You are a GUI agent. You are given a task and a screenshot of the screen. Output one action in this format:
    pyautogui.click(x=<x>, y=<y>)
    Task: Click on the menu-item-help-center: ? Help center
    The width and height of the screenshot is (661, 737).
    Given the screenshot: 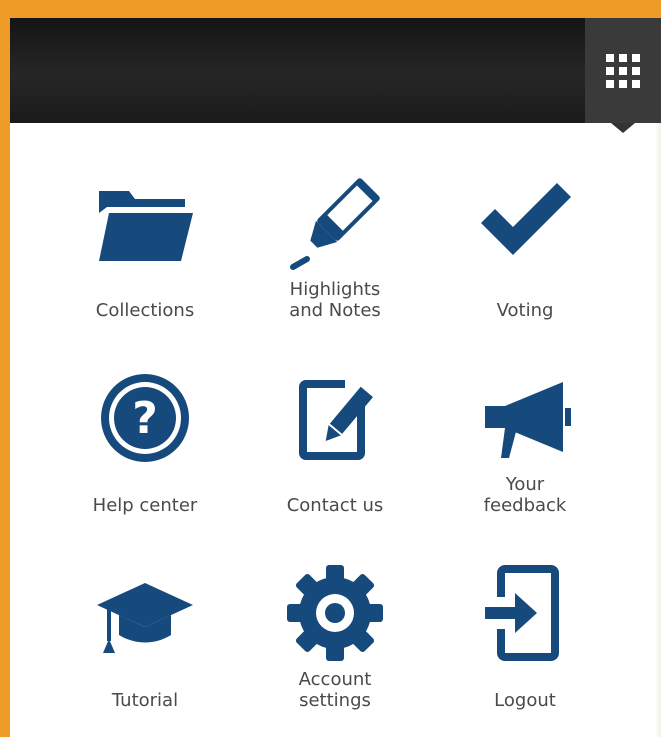 What is the action you would take?
    pyautogui.click(x=145, y=445)
    